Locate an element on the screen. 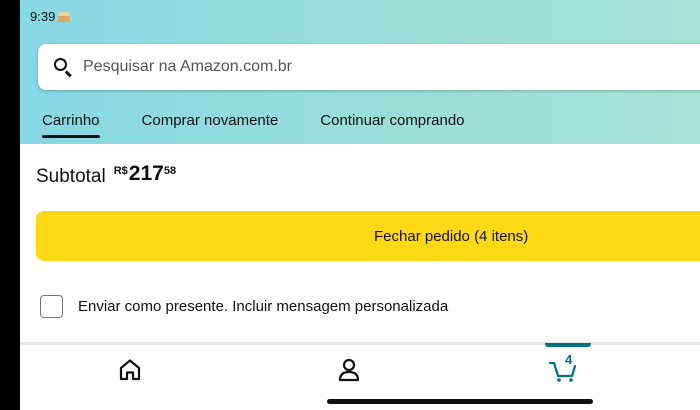  home-indicator is located at coordinates (460, 401).